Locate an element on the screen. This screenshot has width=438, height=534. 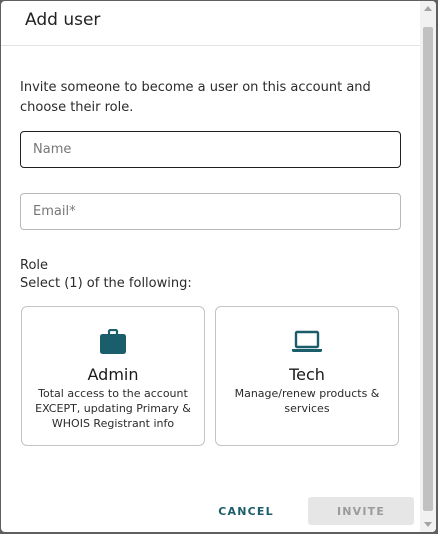
role-name-admin: Admin is located at coordinates (113, 374).